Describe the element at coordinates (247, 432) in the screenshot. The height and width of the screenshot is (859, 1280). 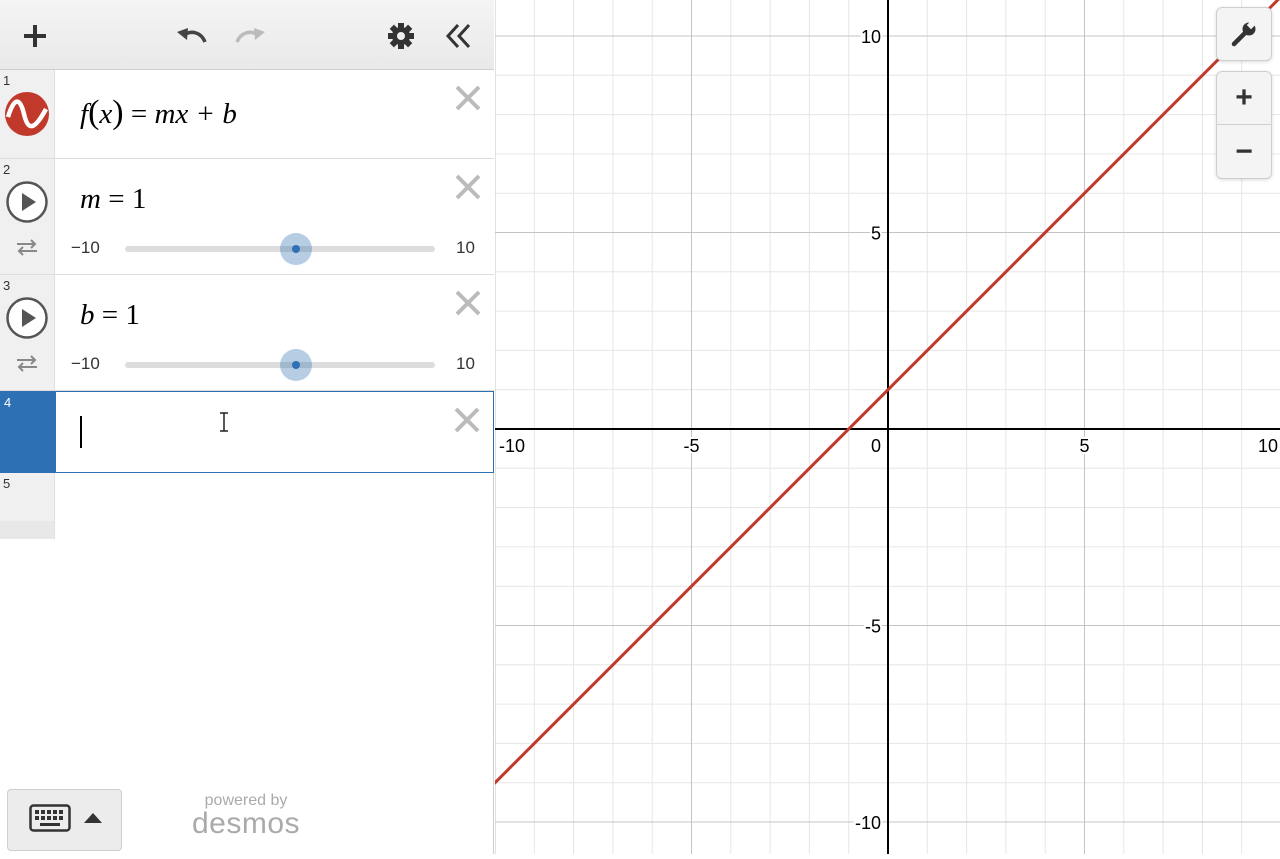
I see `expression-item-active: 4` at that location.